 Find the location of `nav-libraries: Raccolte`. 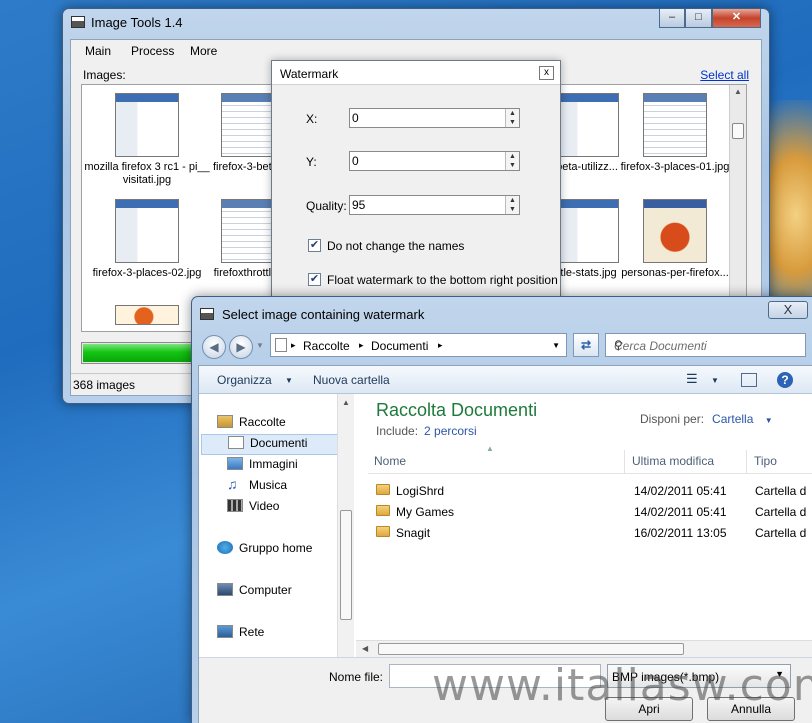

nav-libraries: Raccolte is located at coordinates (251, 424).